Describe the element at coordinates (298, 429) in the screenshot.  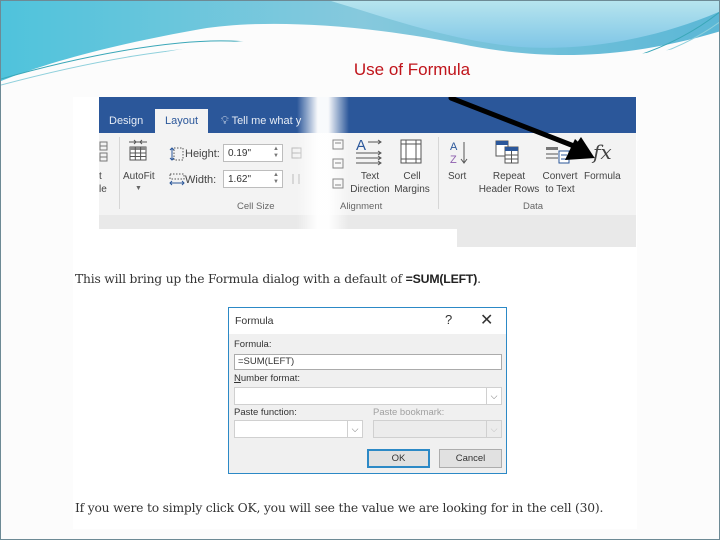
I see `paste-function-select: ⌵` at that location.